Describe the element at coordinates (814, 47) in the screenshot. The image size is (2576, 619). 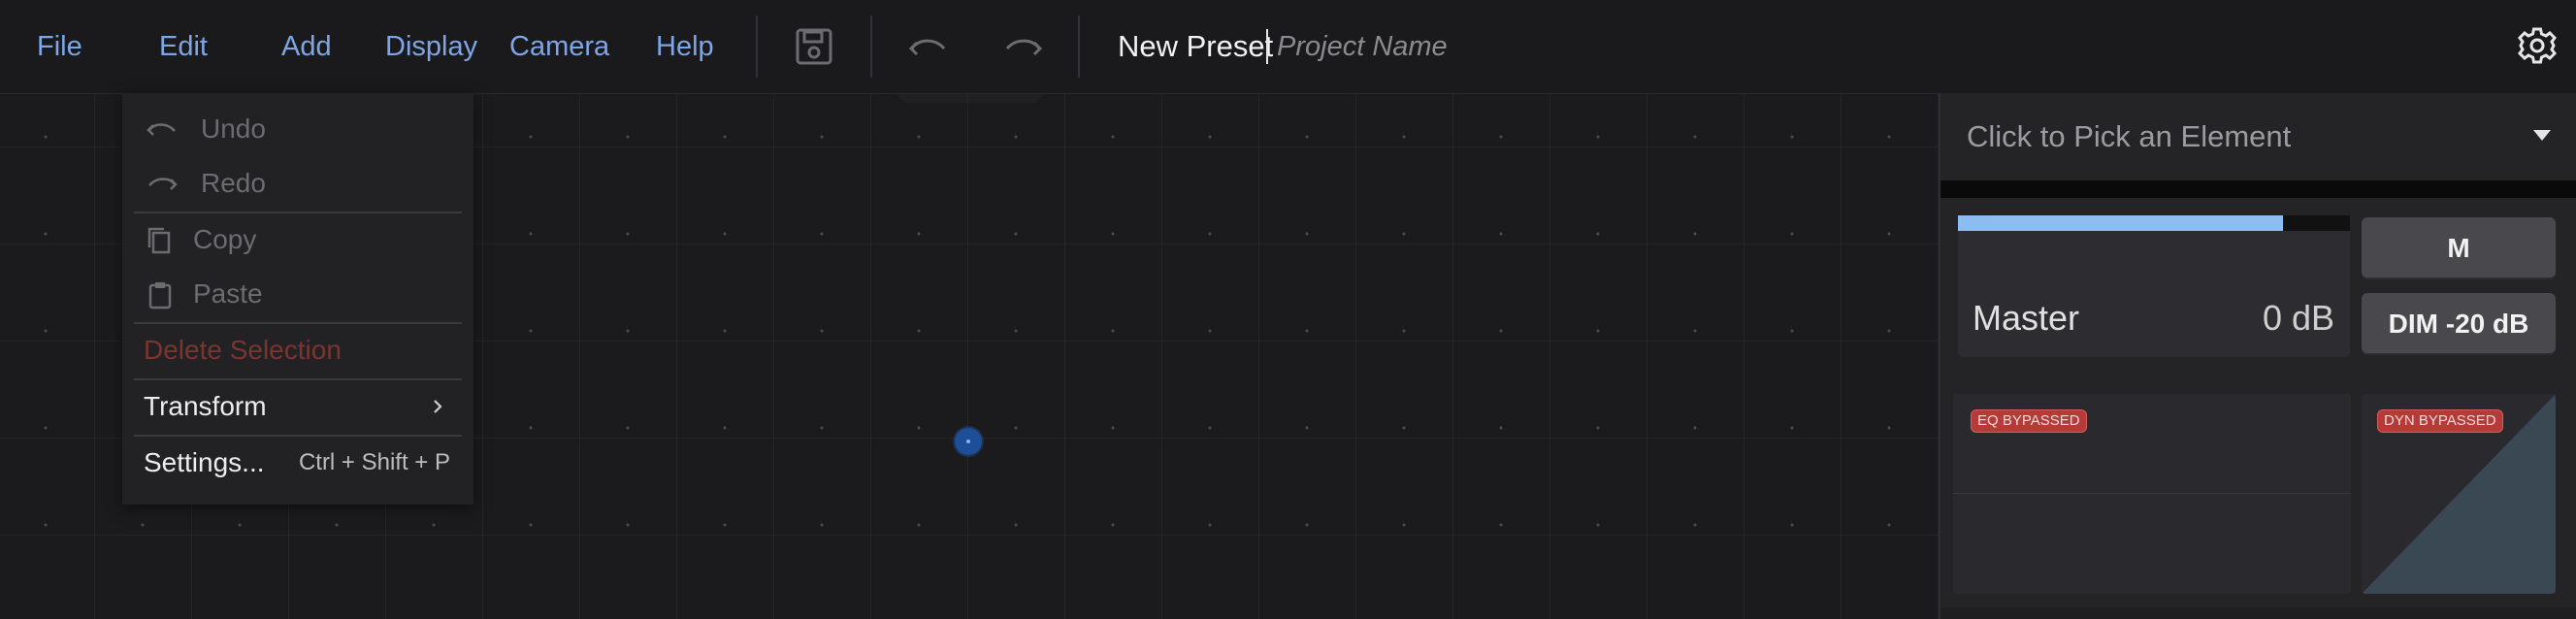
I see `save-icon` at that location.